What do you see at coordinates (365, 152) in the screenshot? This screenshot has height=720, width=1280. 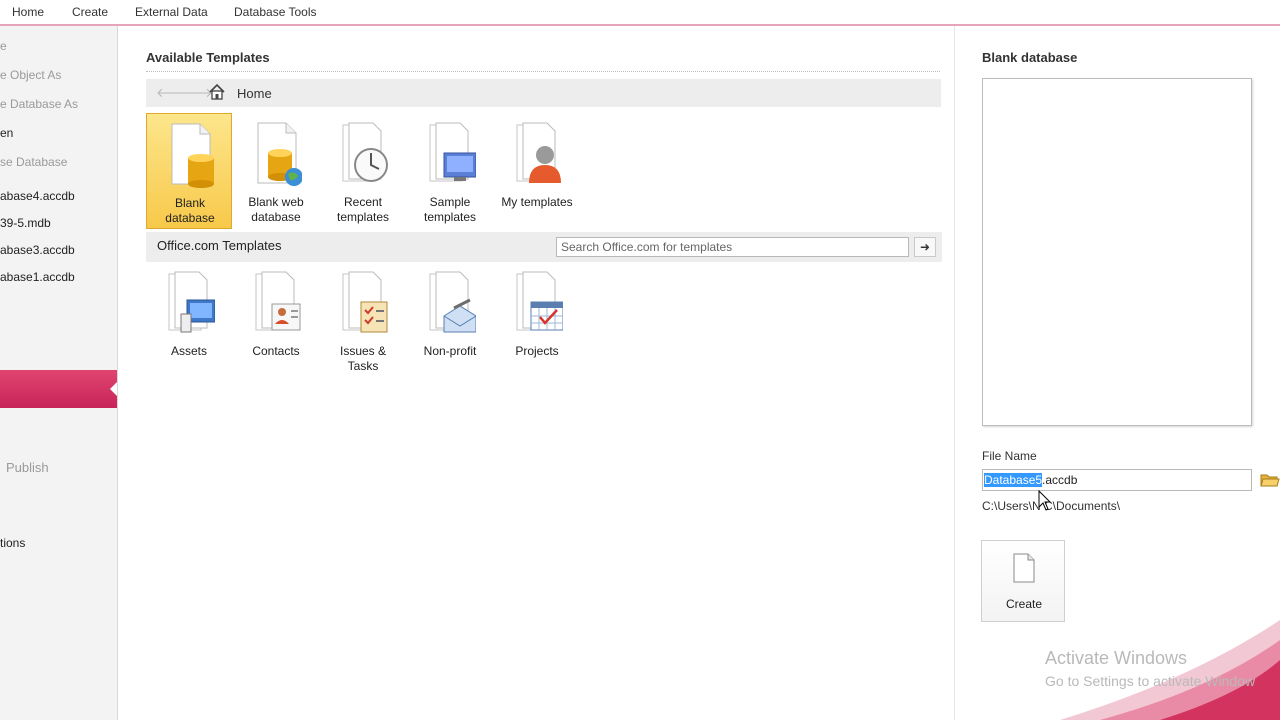 I see `recent-templates-icon` at bounding box center [365, 152].